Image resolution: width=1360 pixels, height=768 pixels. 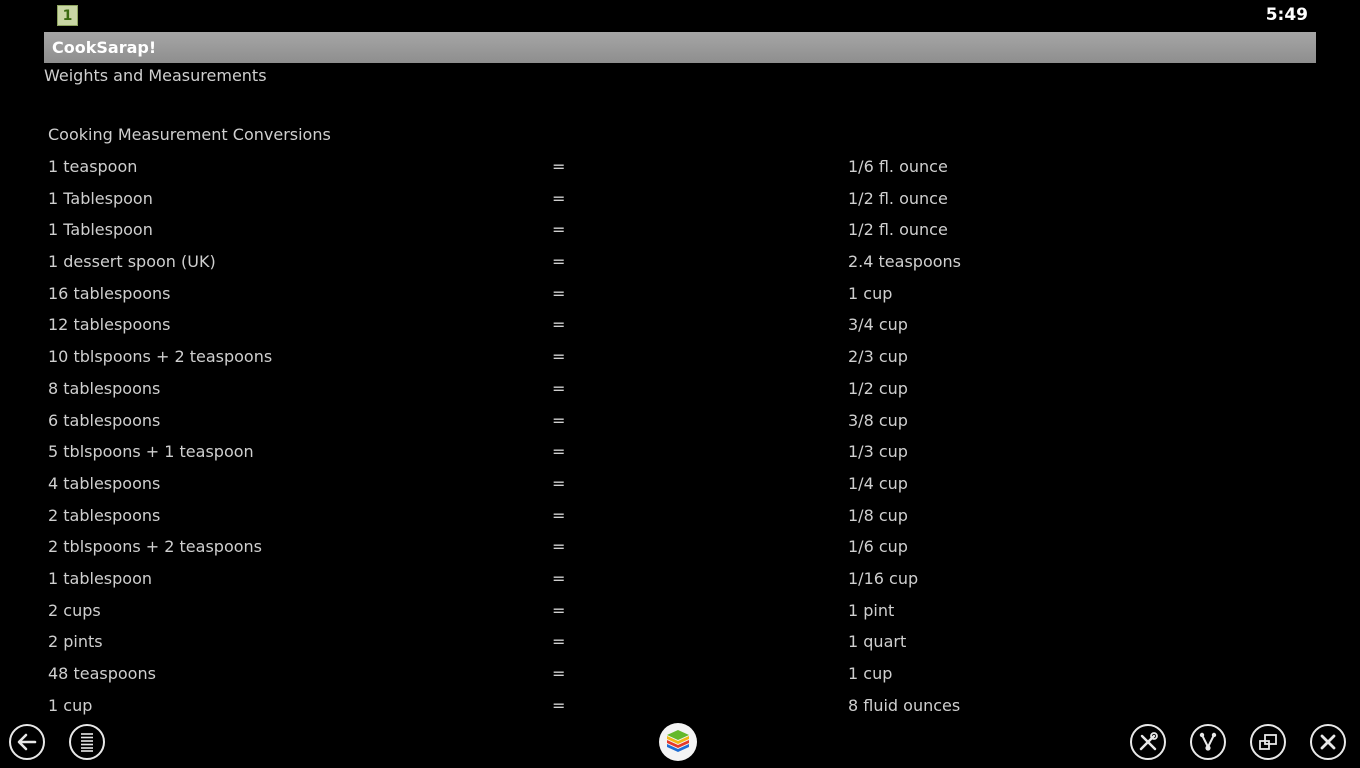 I want to click on table-row: 2 tblspoons + 2 teaspoons = 1/6 cup, so click(x=678, y=548).